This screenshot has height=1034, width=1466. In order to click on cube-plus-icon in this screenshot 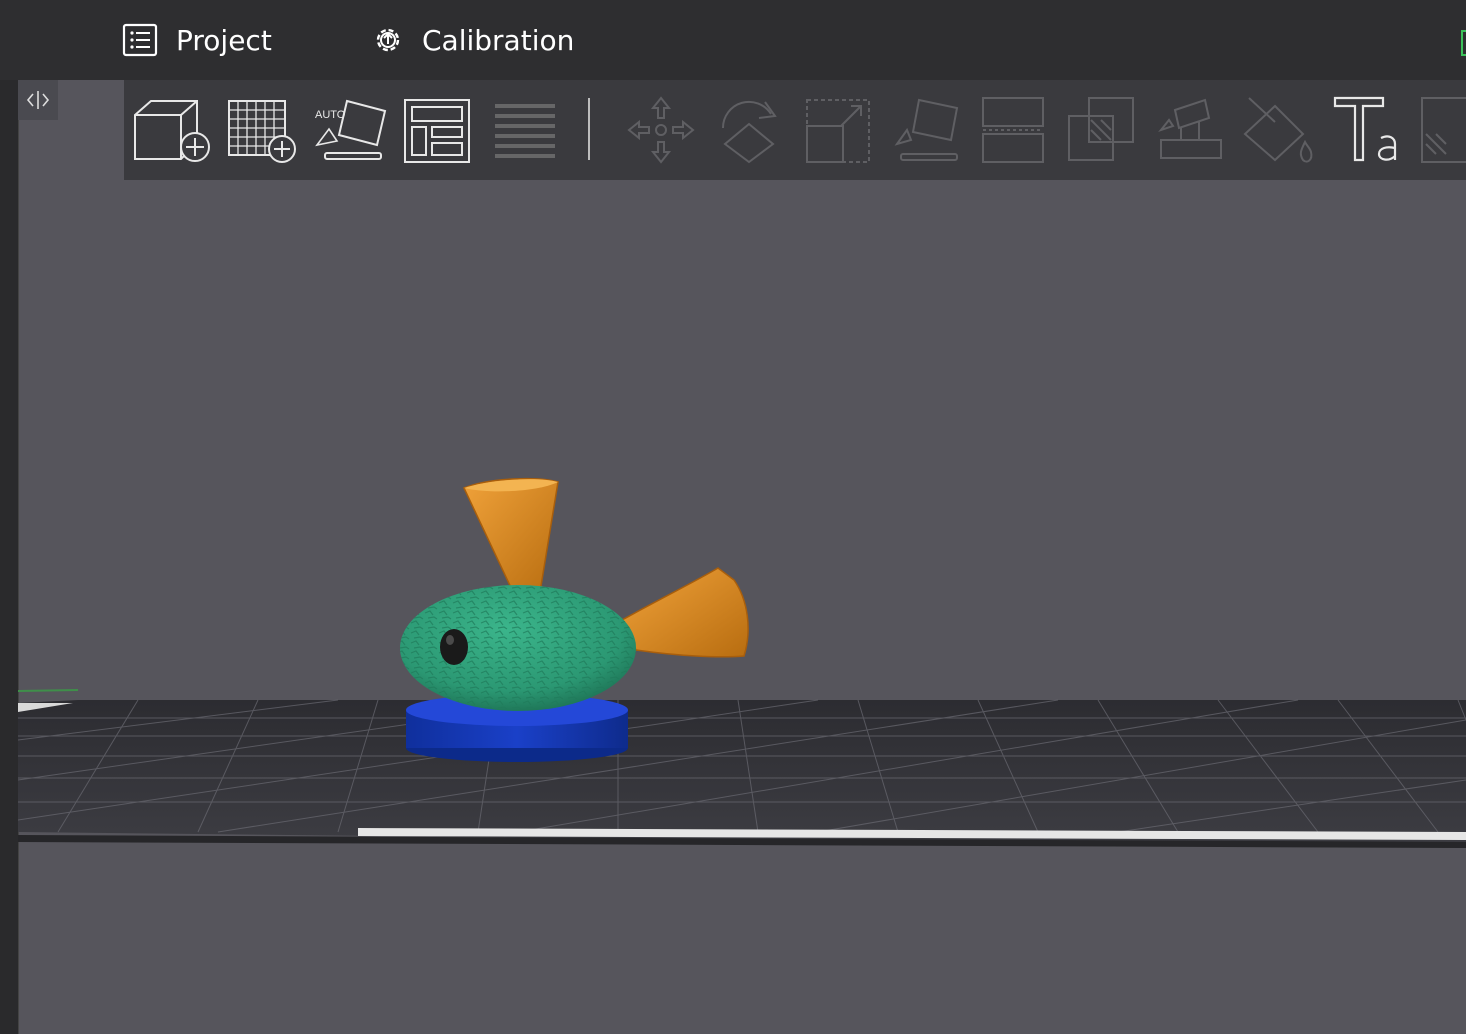, I will do `click(172, 131)`.